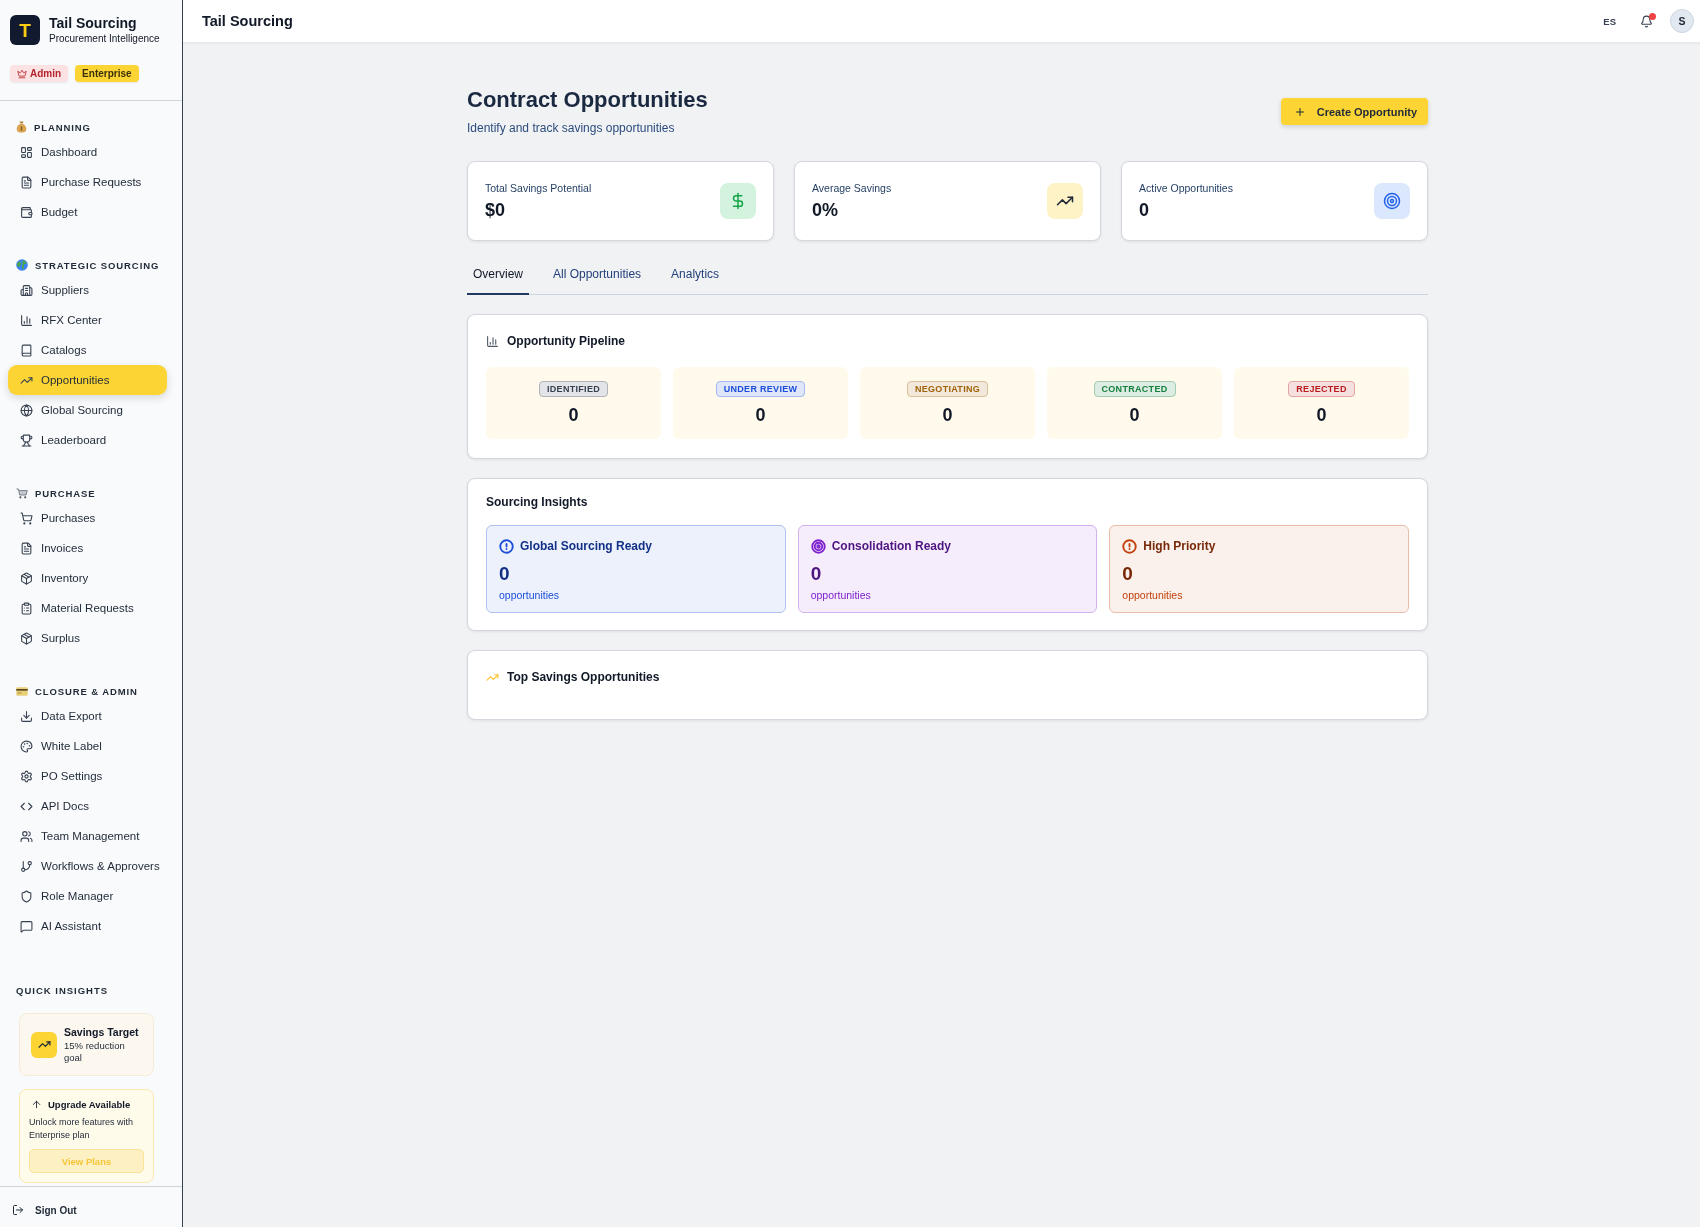 The height and width of the screenshot is (1227, 1700). I want to click on role-badge: Admin, so click(39, 73).